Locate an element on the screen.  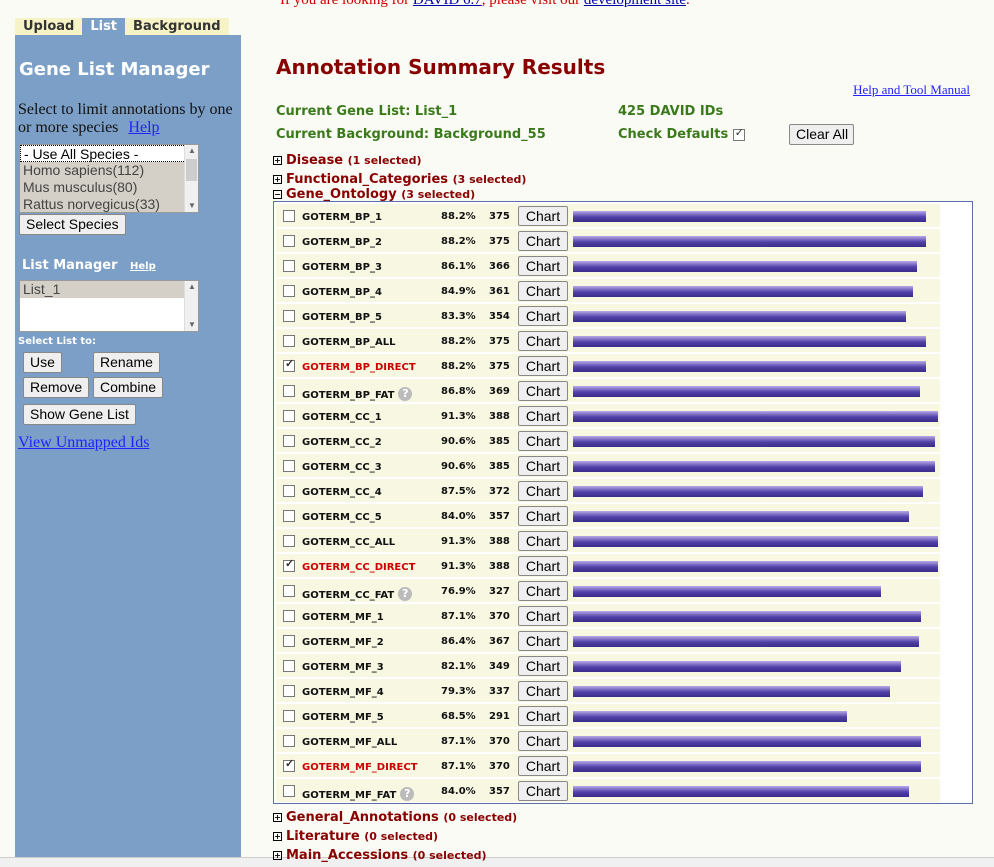
gene-list-option: List_1 is located at coordinates (102, 289).